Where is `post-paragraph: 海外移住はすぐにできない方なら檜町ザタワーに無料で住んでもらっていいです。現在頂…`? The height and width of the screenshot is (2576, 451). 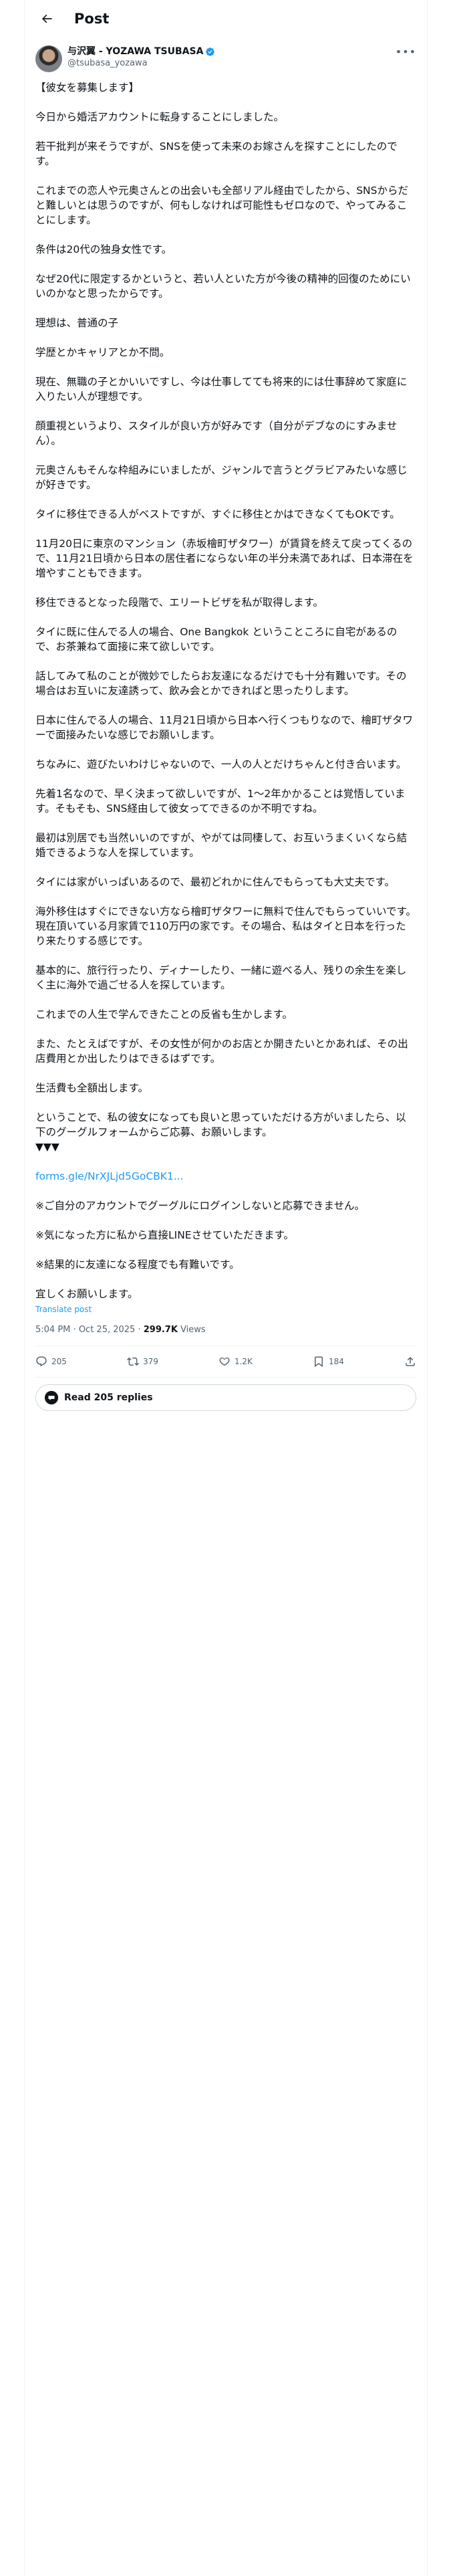 post-paragraph: 海外移住はすぐにできない方なら檜町ザタワーに無料で住んでもらっていいです。現在頂… is located at coordinates (225, 926).